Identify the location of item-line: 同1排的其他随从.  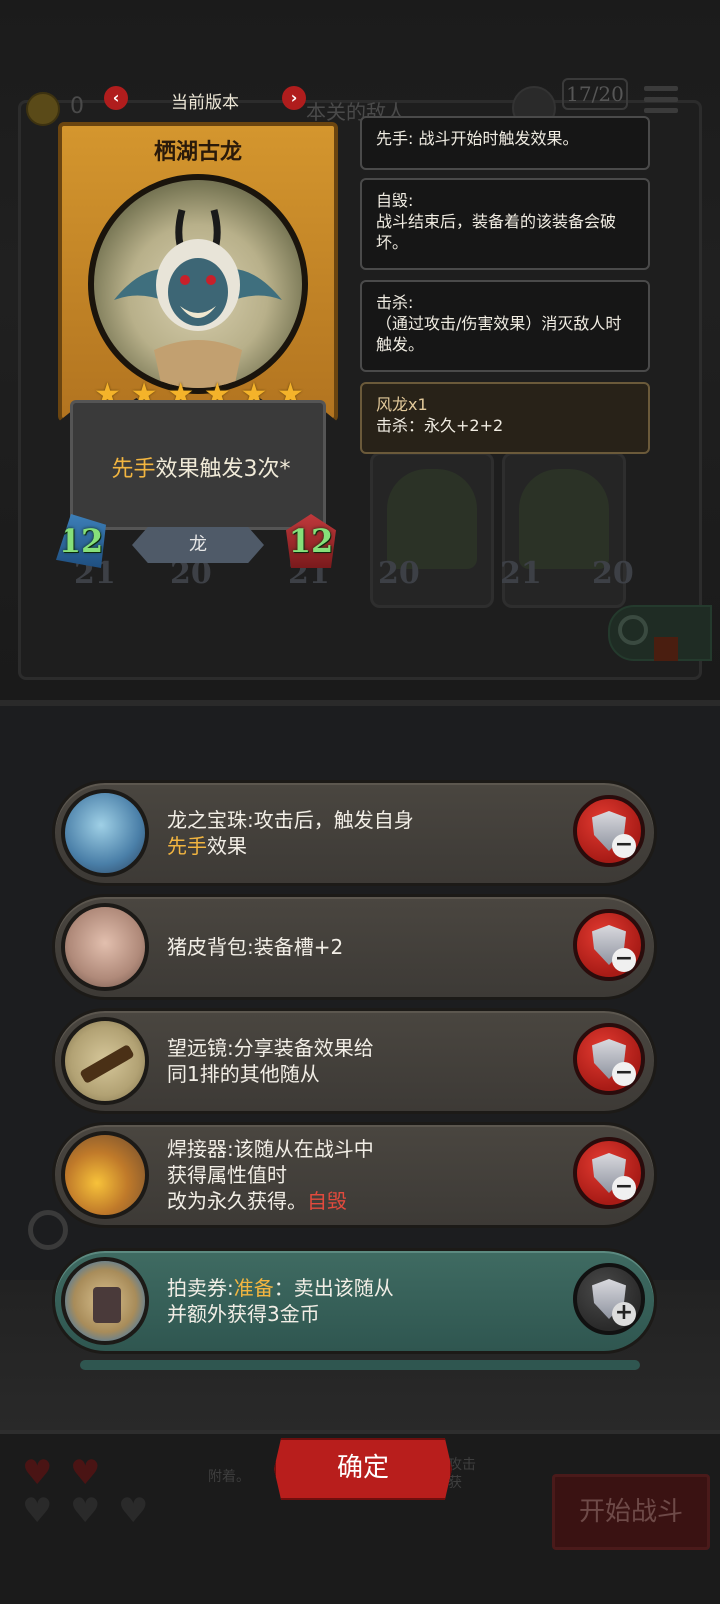
(243, 1074).